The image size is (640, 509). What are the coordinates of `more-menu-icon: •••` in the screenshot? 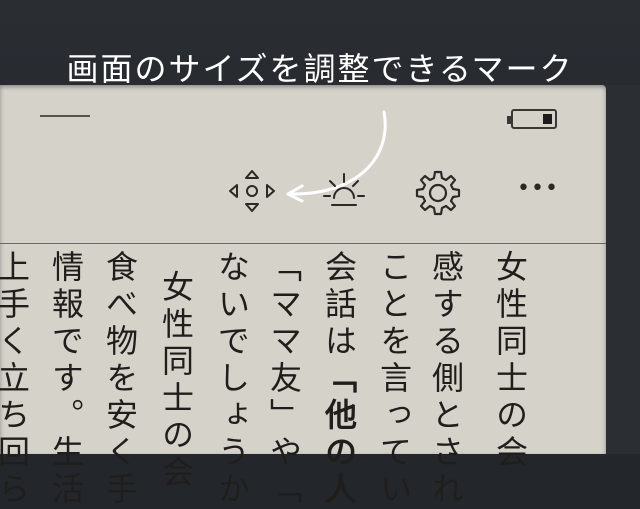 It's located at (538, 188).